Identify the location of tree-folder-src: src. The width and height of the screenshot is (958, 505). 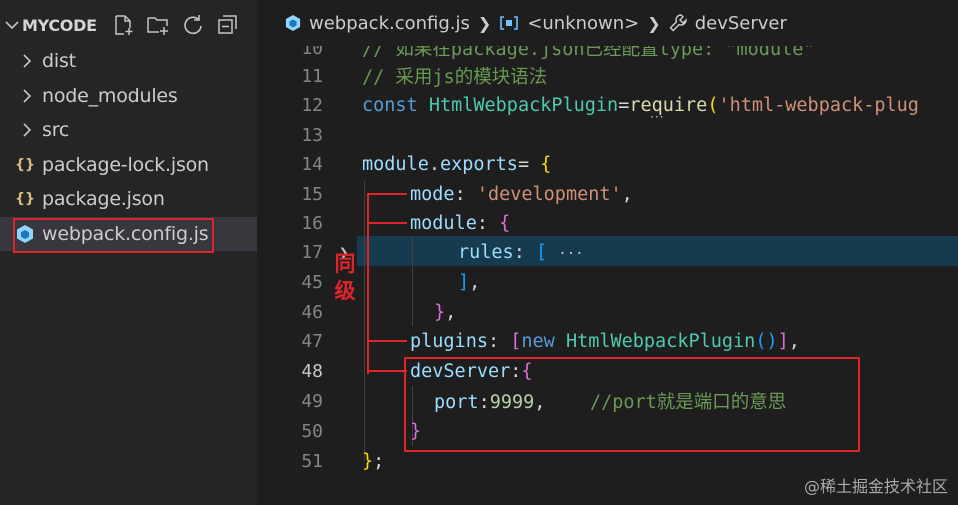
(128, 130).